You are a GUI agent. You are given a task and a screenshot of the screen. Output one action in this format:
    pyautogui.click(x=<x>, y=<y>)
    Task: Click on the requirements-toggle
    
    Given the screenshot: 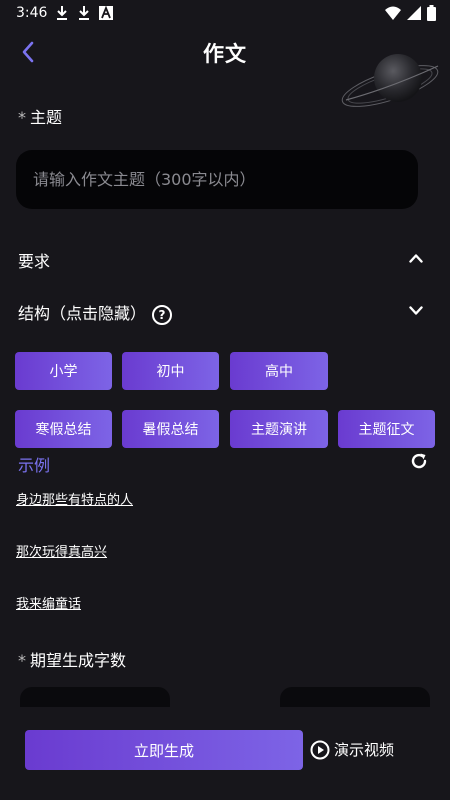 What is the action you would take?
    pyautogui.click(x=416, y=258)
    